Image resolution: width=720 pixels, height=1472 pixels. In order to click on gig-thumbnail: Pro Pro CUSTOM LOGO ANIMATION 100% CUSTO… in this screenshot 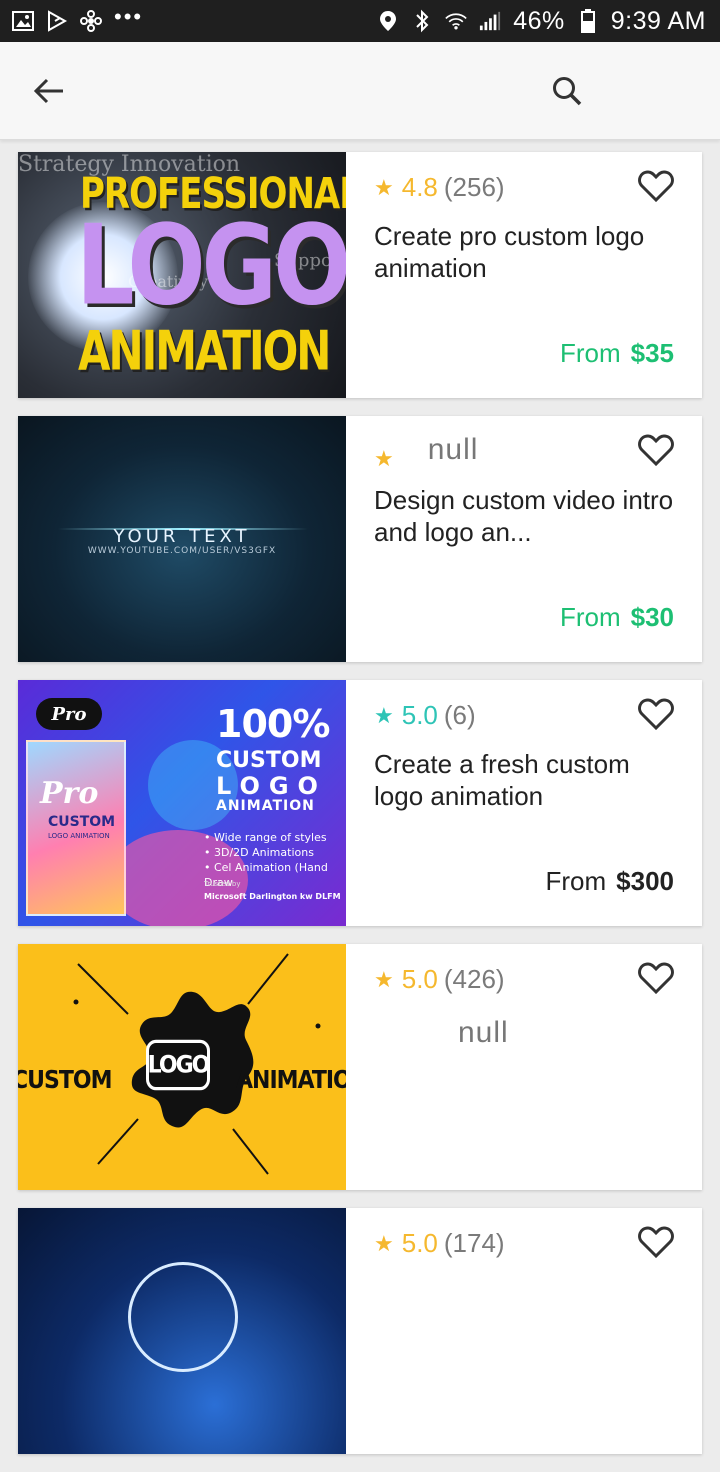, I will do `click(182, 803)`.